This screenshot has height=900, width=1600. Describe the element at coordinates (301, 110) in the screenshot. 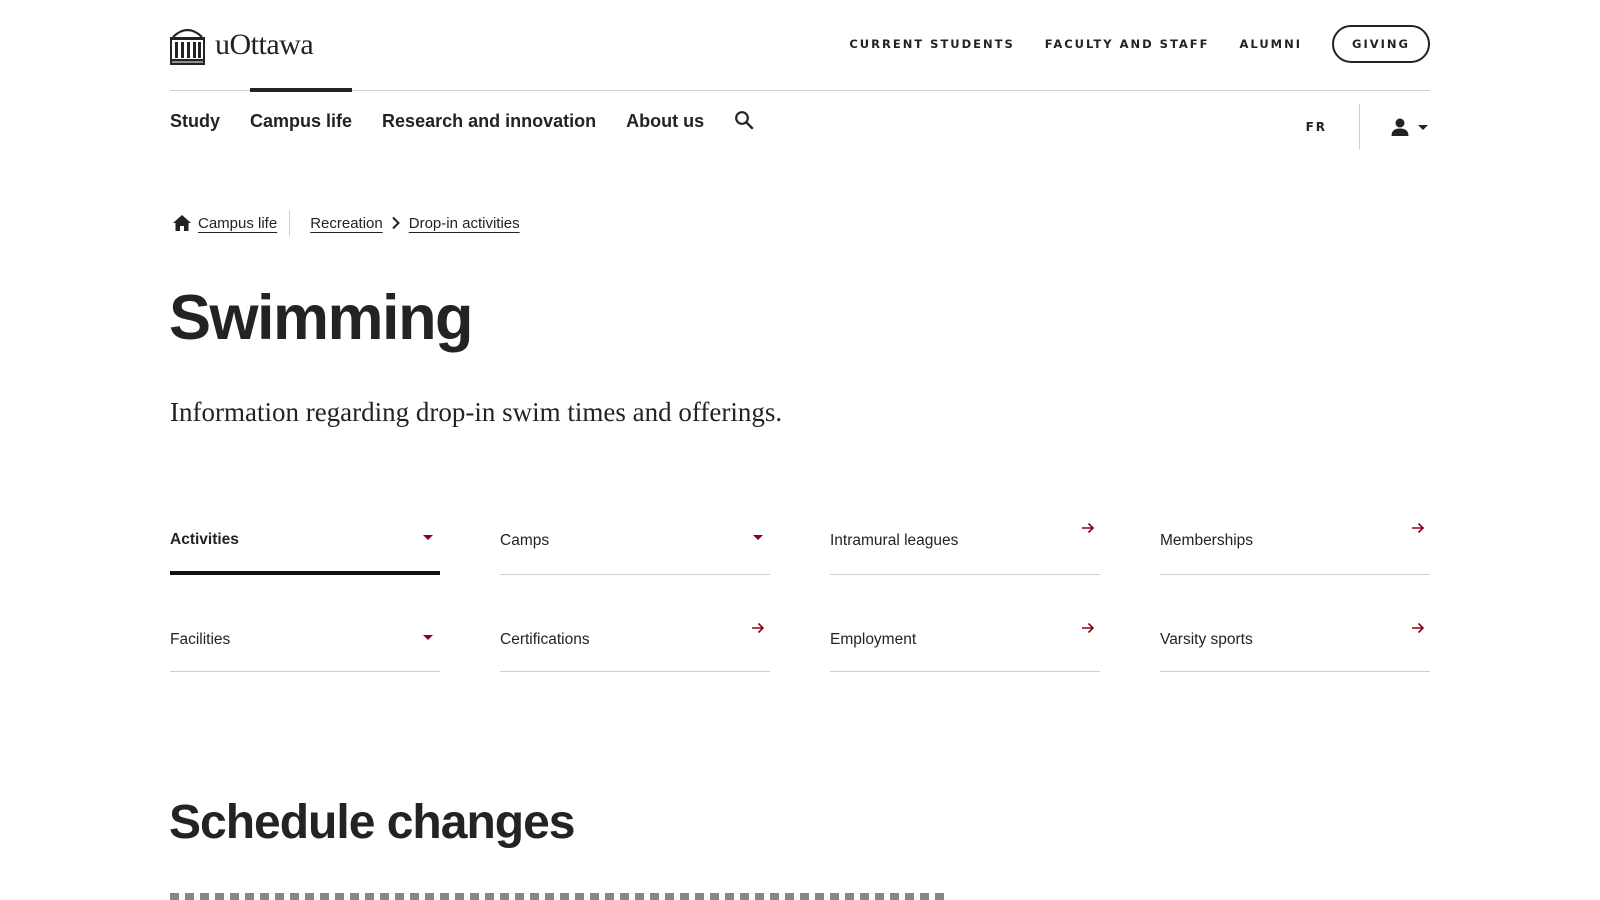

I see `nav-campus-life: Campus life` at that location.